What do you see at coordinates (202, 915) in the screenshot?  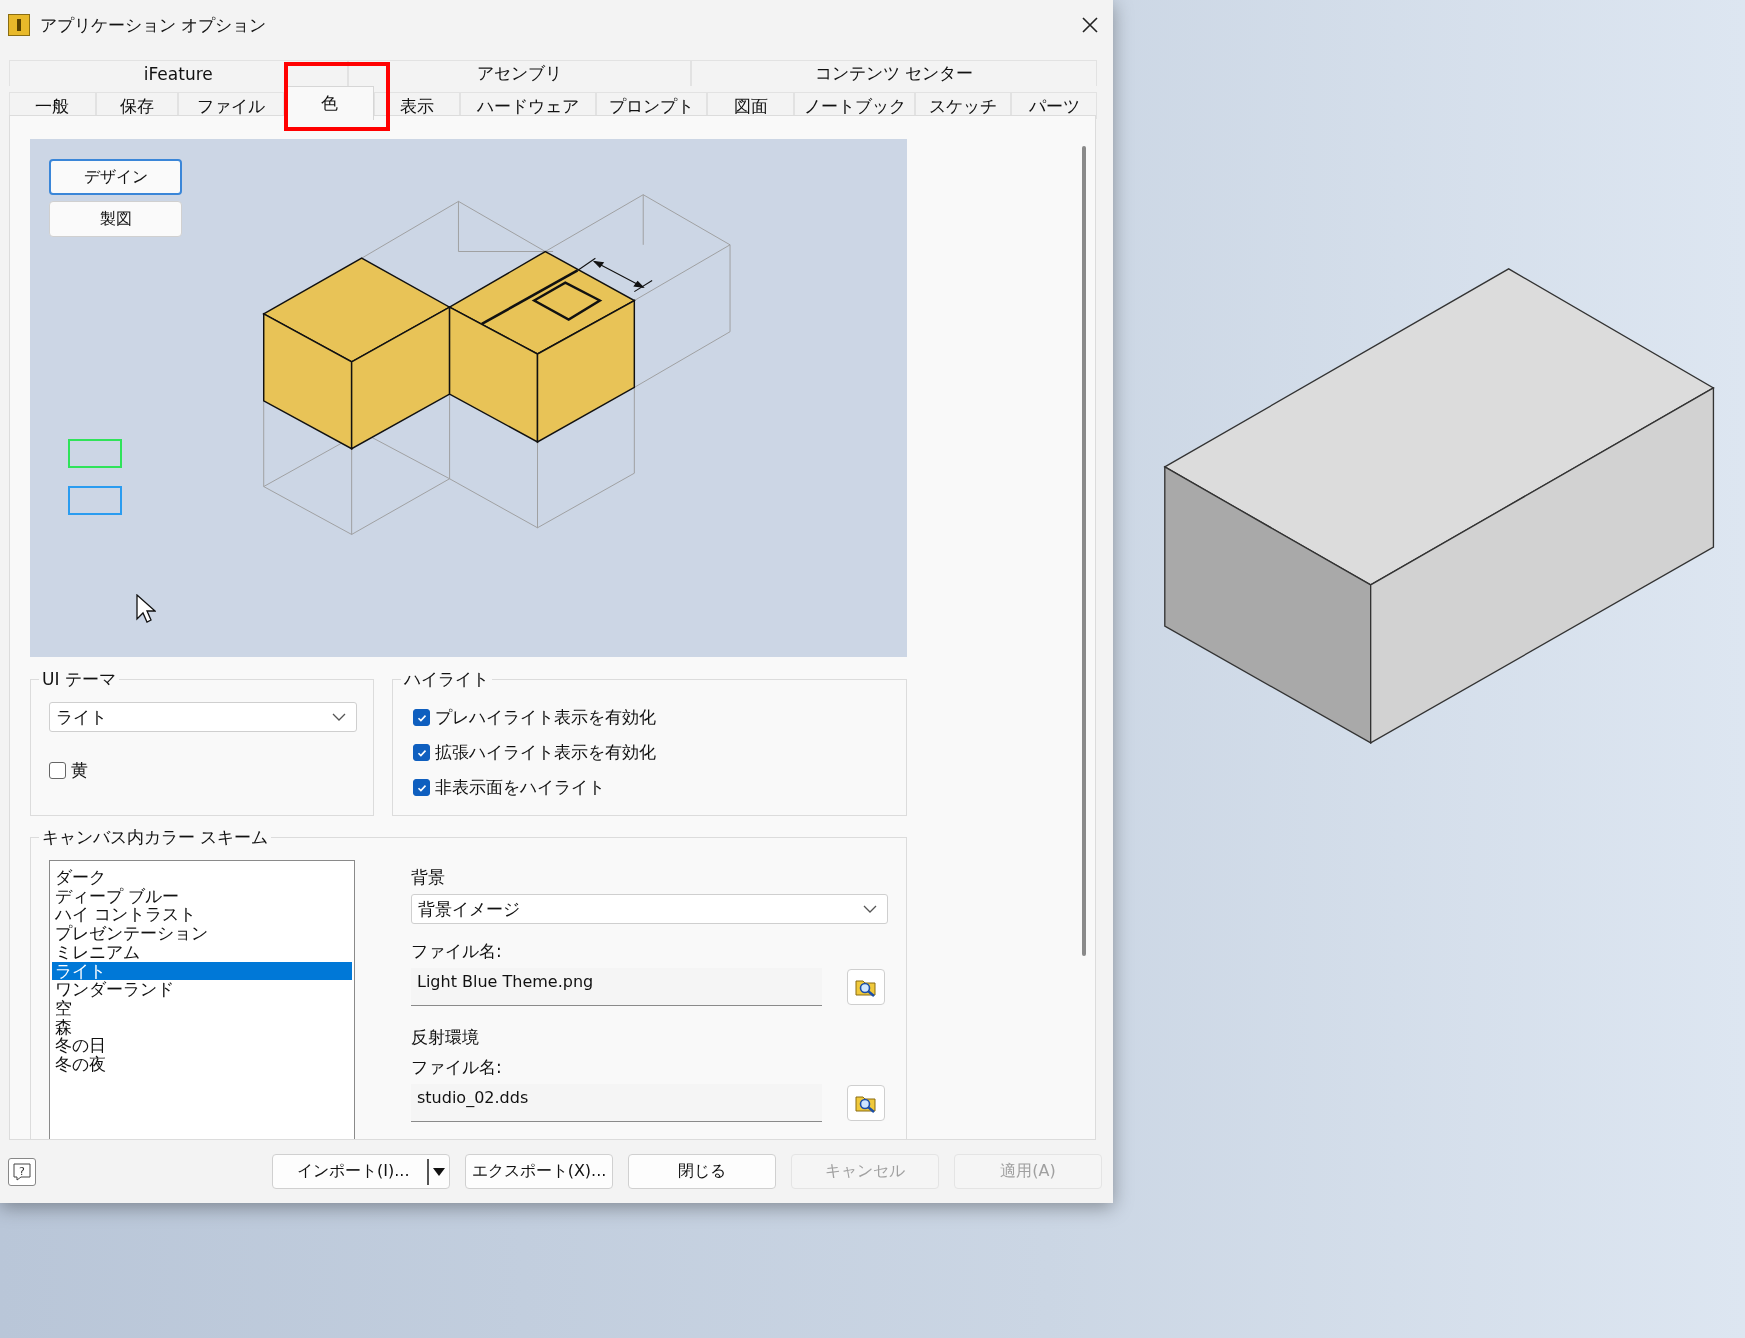 I see `list-item: ハイ コントラスト` at bounding box center [202, 915].